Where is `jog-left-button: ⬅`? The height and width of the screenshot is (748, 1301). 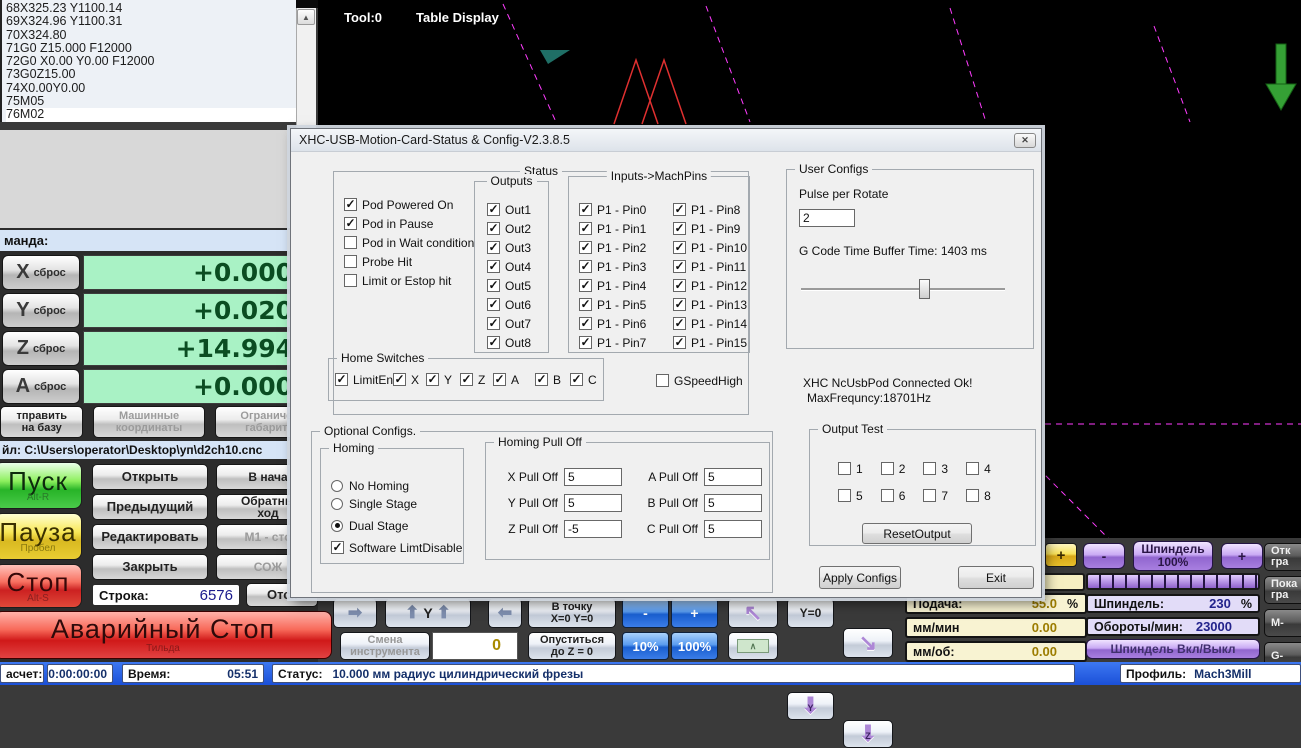
jog-left-button: ⬅ is located at coordinates (505, 613).